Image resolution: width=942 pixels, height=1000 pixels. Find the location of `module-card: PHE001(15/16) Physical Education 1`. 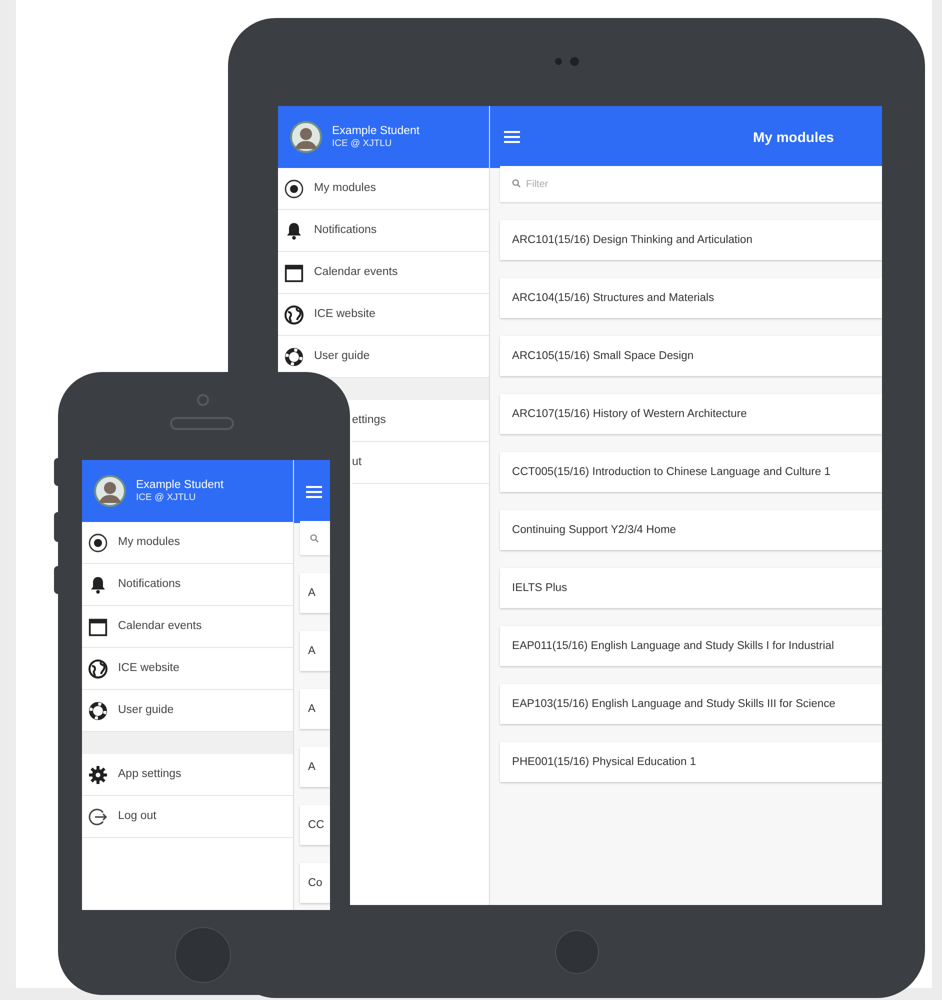

module-card: PHE001(15/16) Physical Education 1 is located at coordinates (691, 762).